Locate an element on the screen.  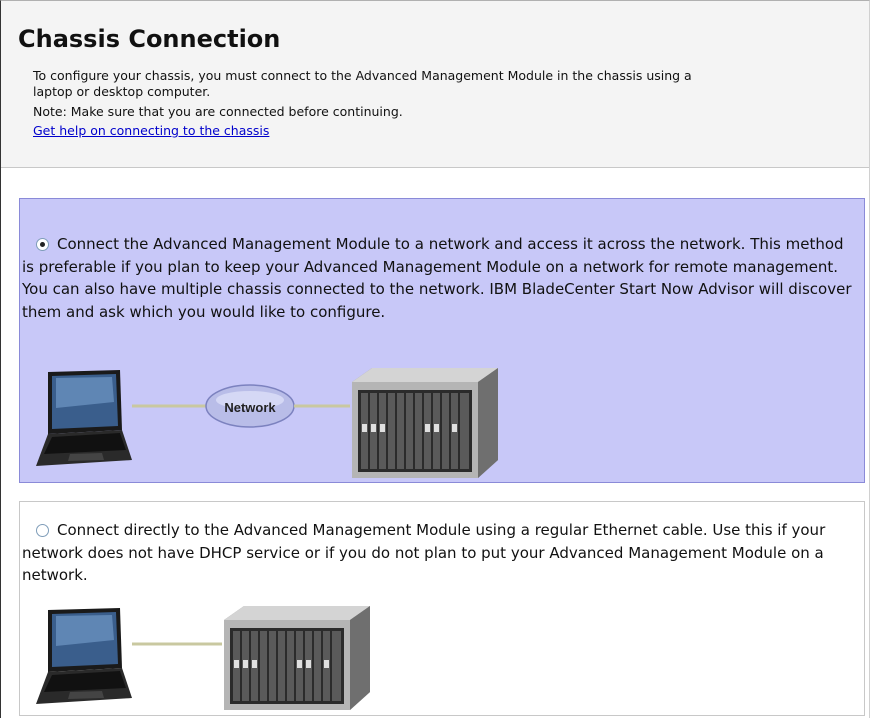
network-label: Network is located at coordinates (250, 407).